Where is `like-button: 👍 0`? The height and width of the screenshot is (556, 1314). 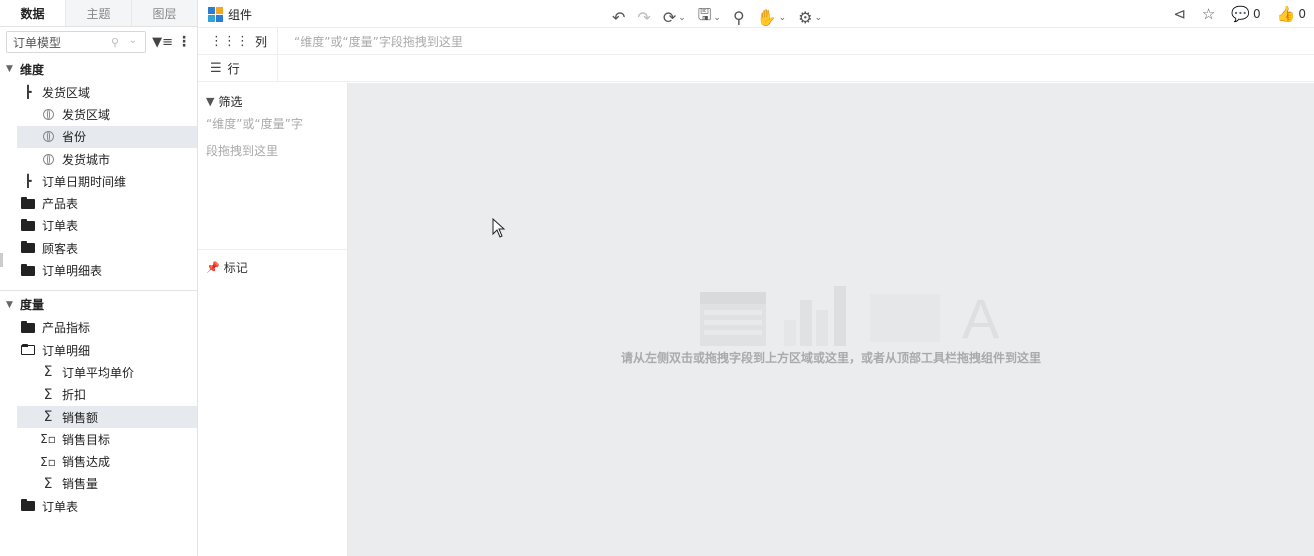
like-button: 👍 0 is located at coordinates (1291, 14).